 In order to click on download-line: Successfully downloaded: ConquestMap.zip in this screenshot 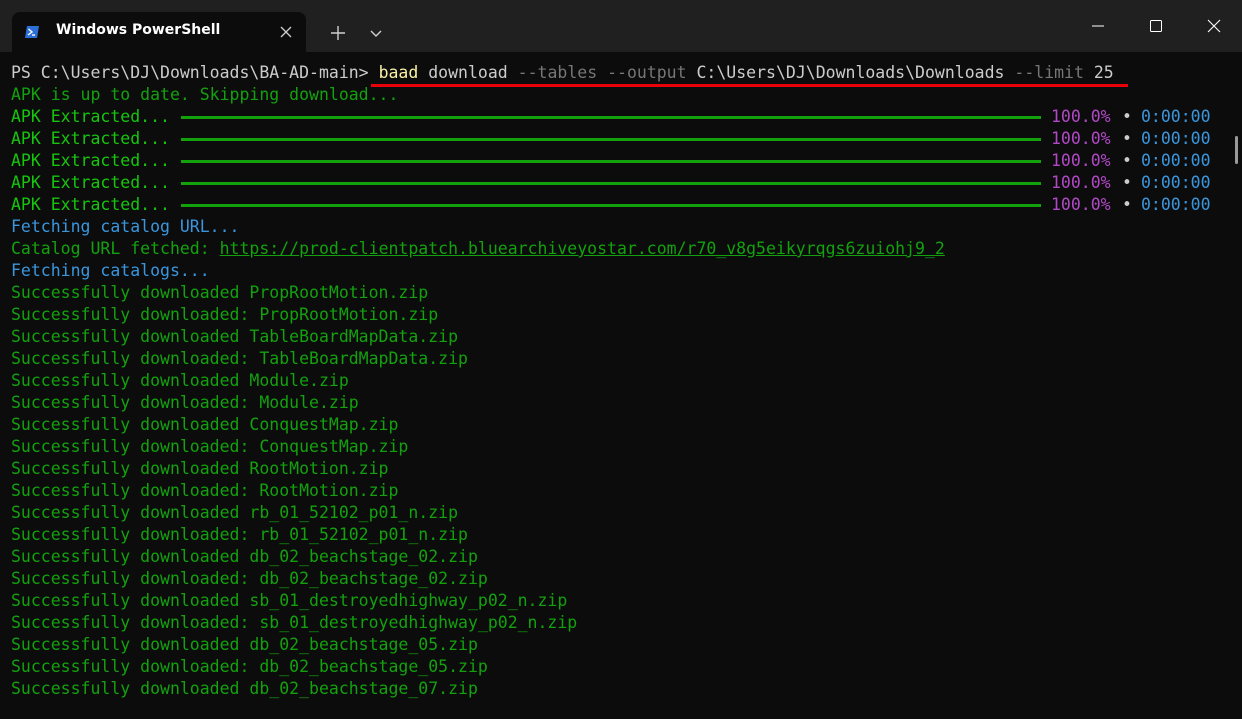, I will do `click(210, 446)`.